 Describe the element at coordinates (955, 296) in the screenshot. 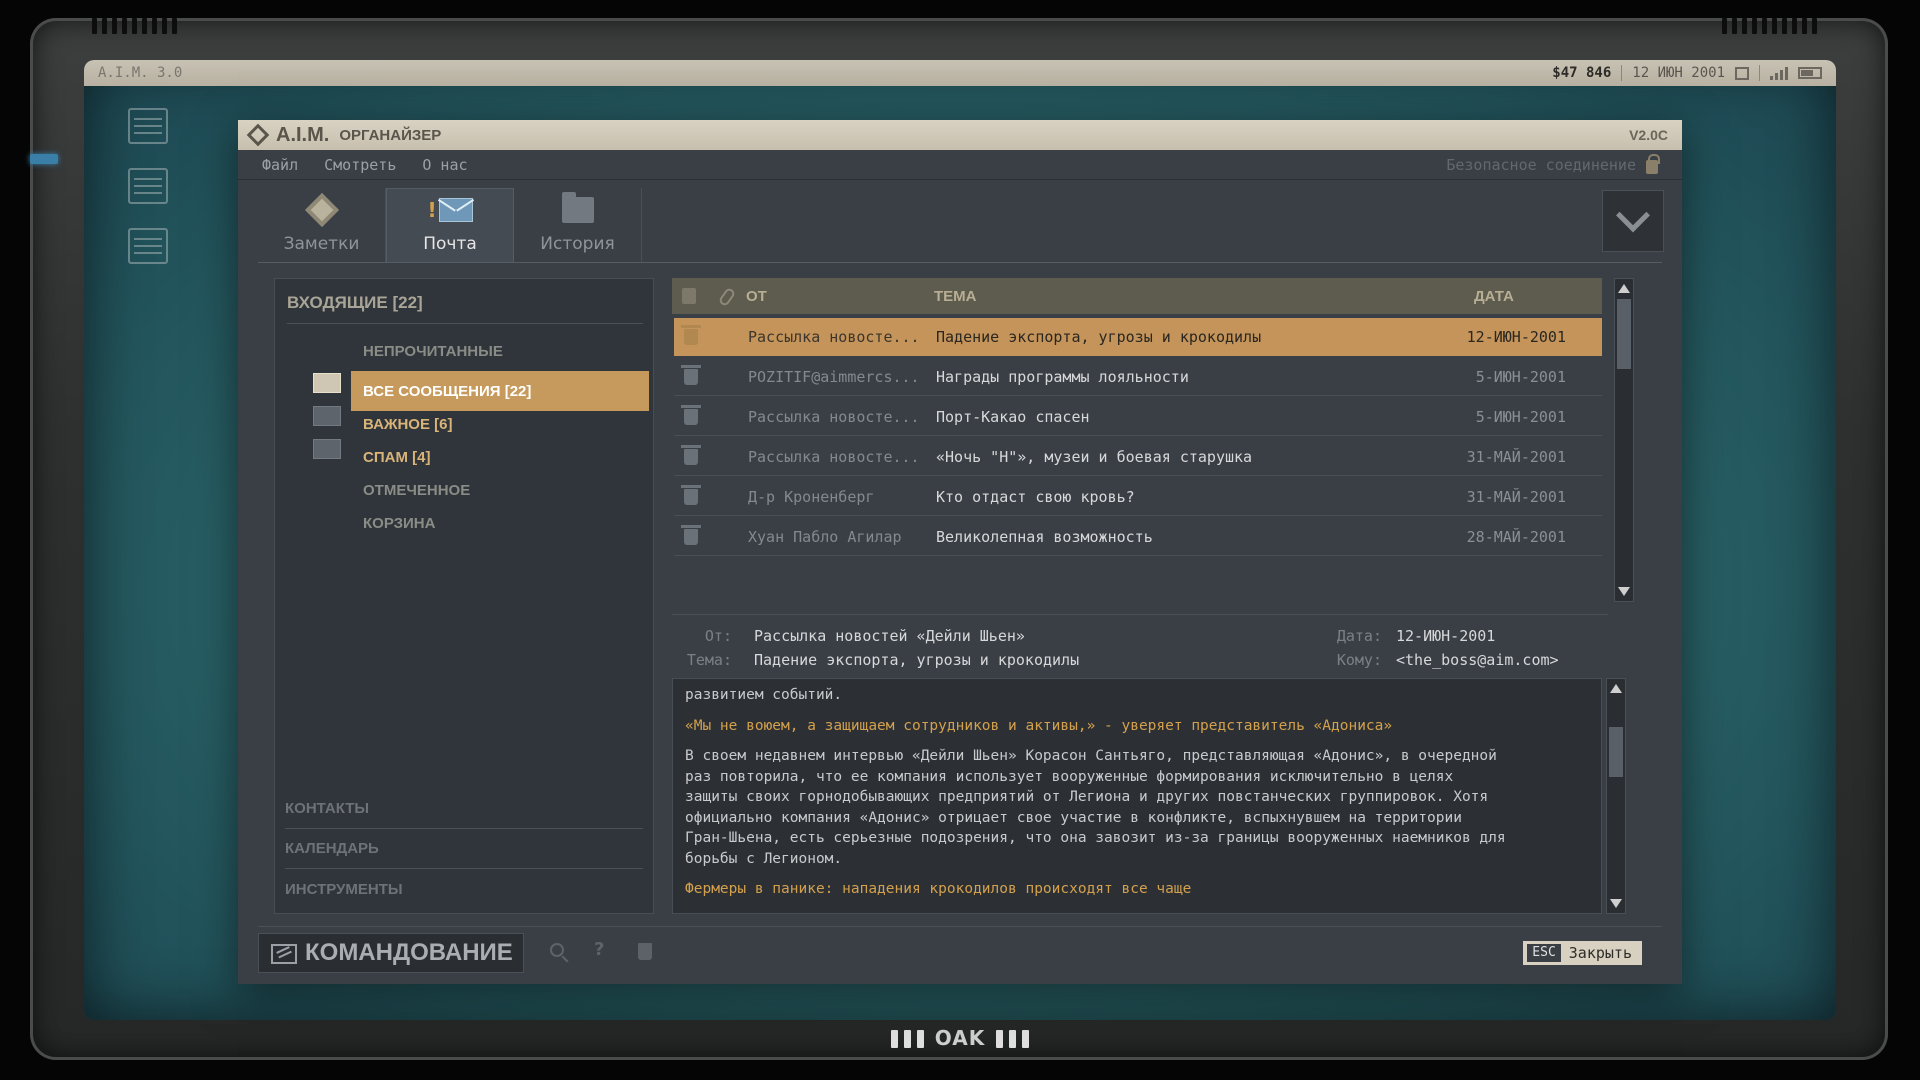

I see `col-subject: ТЕМА` at that location.